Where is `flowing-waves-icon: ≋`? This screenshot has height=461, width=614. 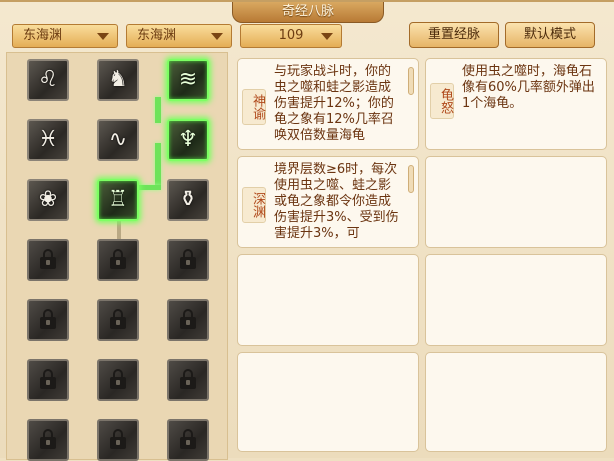
flowing-waves-icon: ≋ is located at coordinates (188, 79).